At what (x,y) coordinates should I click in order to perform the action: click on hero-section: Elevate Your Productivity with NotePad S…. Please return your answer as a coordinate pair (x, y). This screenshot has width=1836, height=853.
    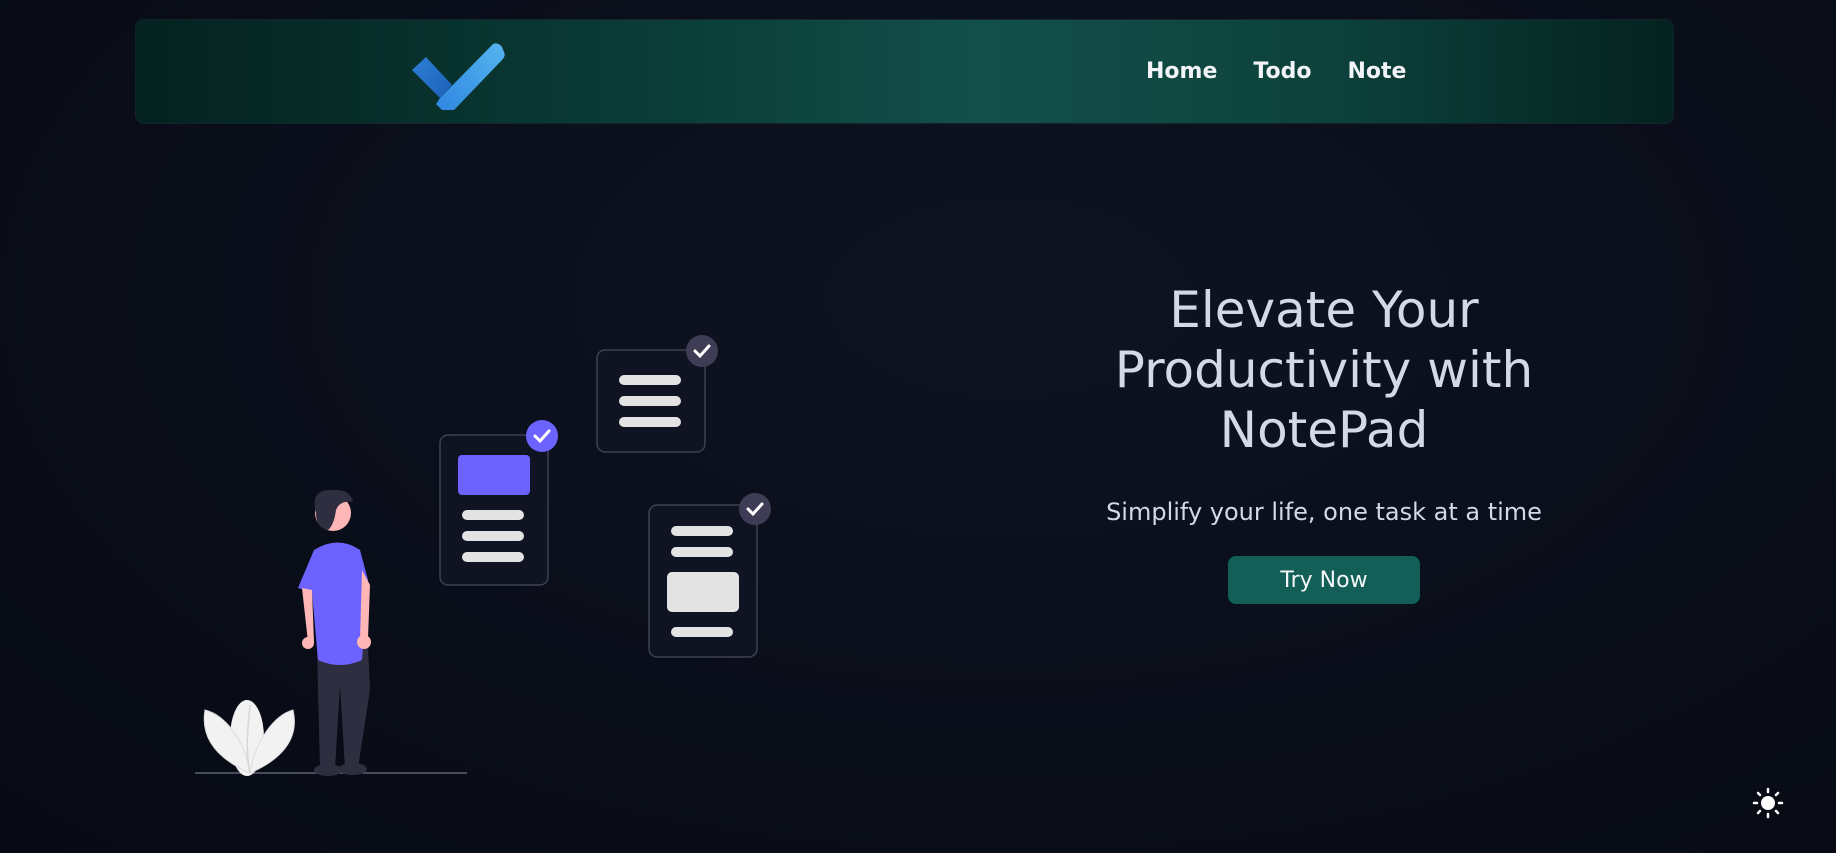
    Looking at the image, I should click on (1324, 442).